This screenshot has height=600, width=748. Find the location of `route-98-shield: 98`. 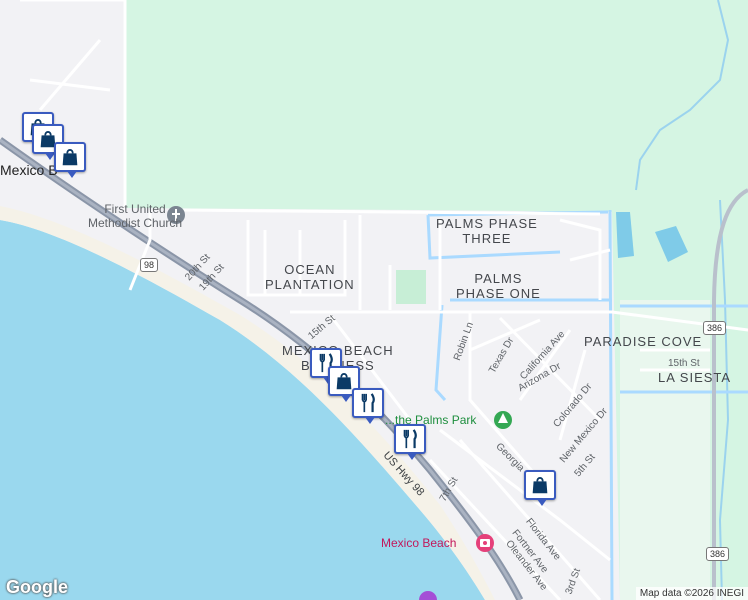

route-98-shield: 98 is located at coordinates (149, 265).